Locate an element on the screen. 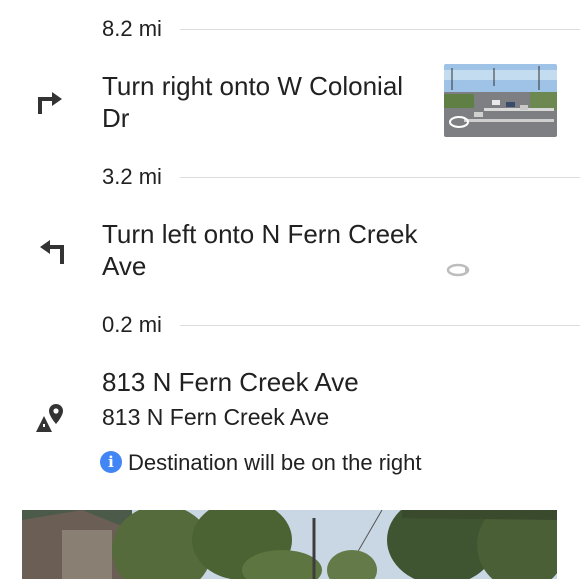 The width and height of the screenshot is (580, 579). distance-label: 8.2 mi is located at coordinates (132, 28).